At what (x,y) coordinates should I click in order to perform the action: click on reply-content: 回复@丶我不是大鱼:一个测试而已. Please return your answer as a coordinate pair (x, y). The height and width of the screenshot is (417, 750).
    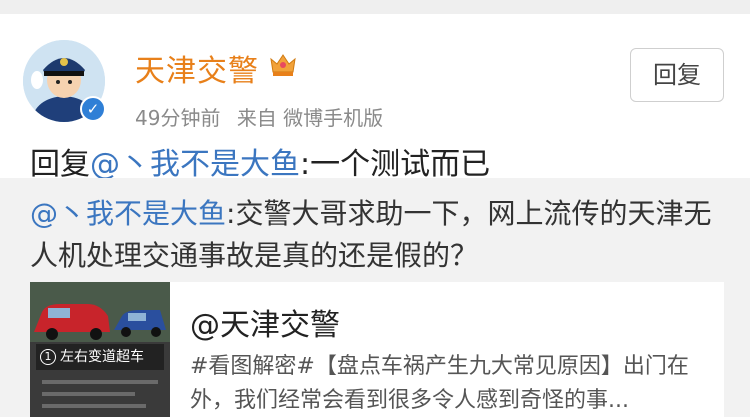
    Looking at the image, I should click on (260, 161).